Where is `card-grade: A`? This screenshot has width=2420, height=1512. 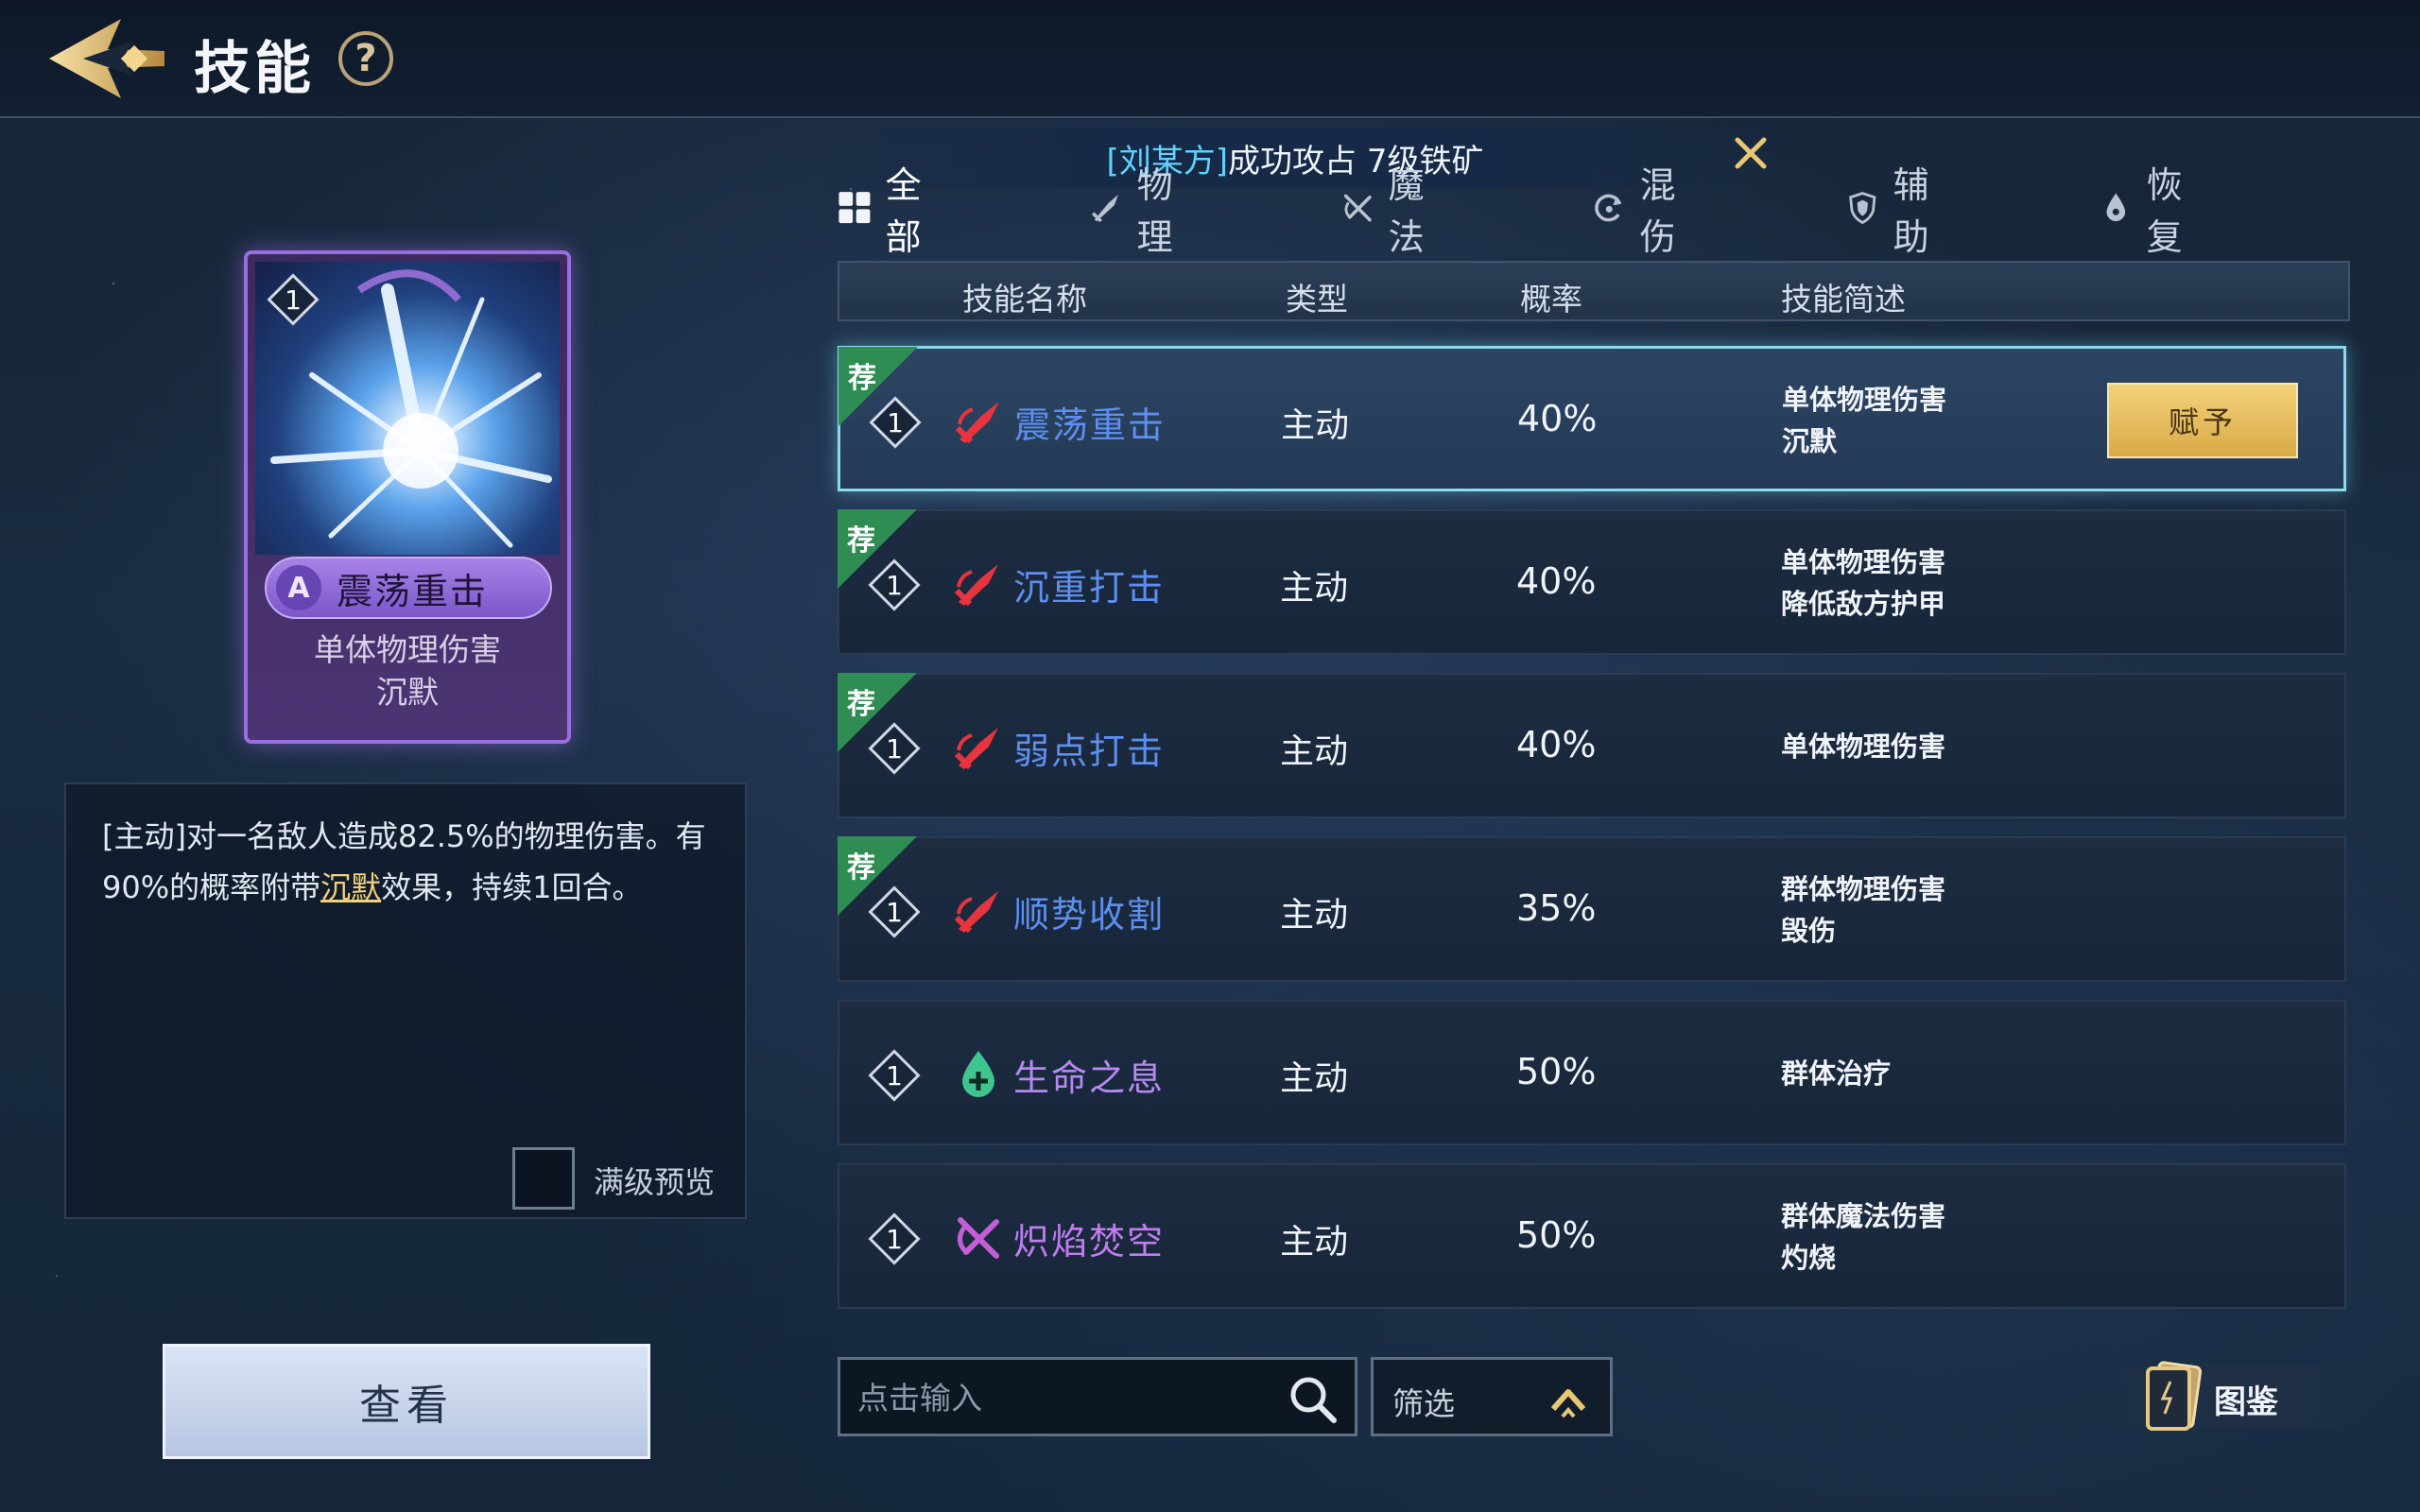 card-grade: A is located at coordinates (298, 587).